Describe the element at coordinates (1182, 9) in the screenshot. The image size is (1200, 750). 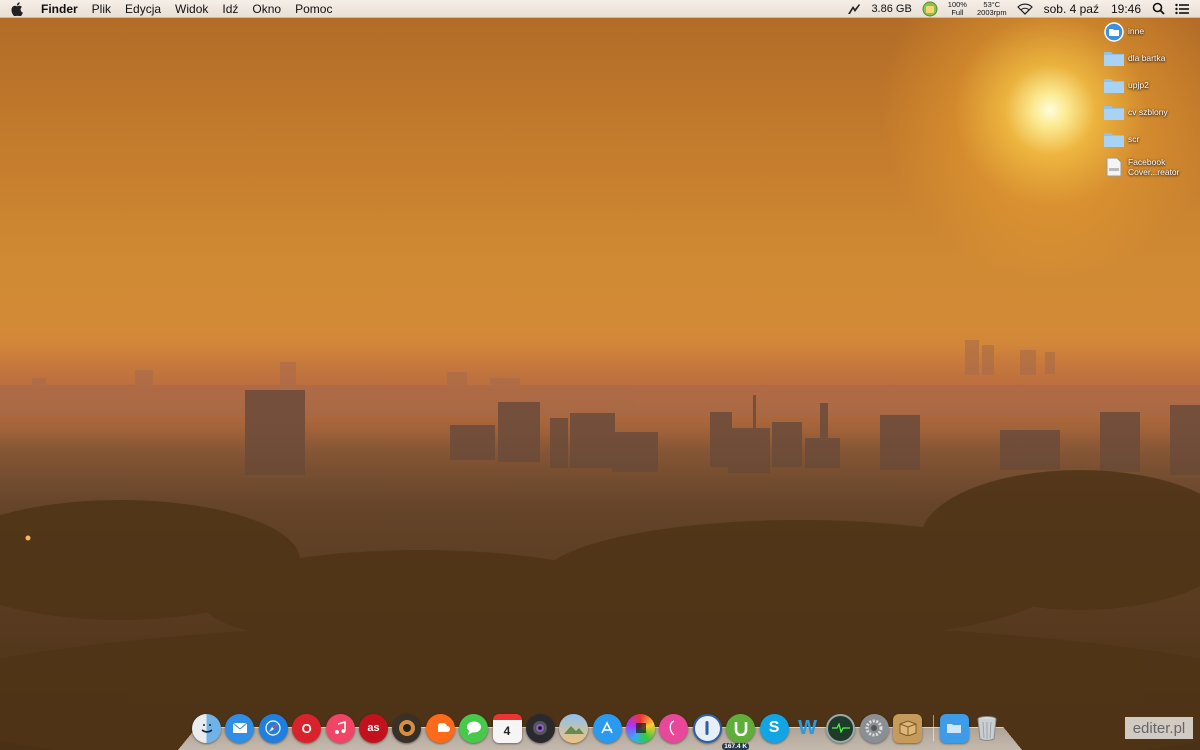
I see `notification-center-icon` at that location.